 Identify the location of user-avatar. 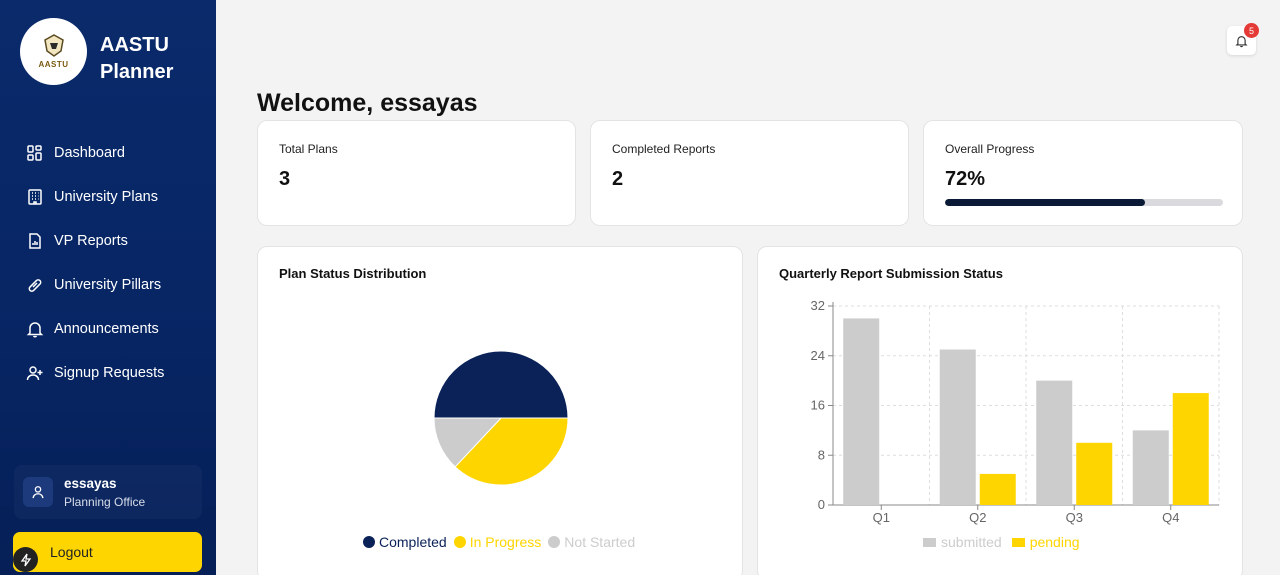
(38, 492).